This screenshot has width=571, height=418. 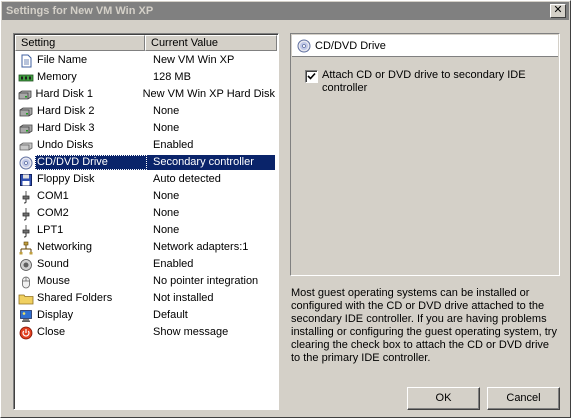 I want to click on ok-button: OK, so click(x=443, y=398).